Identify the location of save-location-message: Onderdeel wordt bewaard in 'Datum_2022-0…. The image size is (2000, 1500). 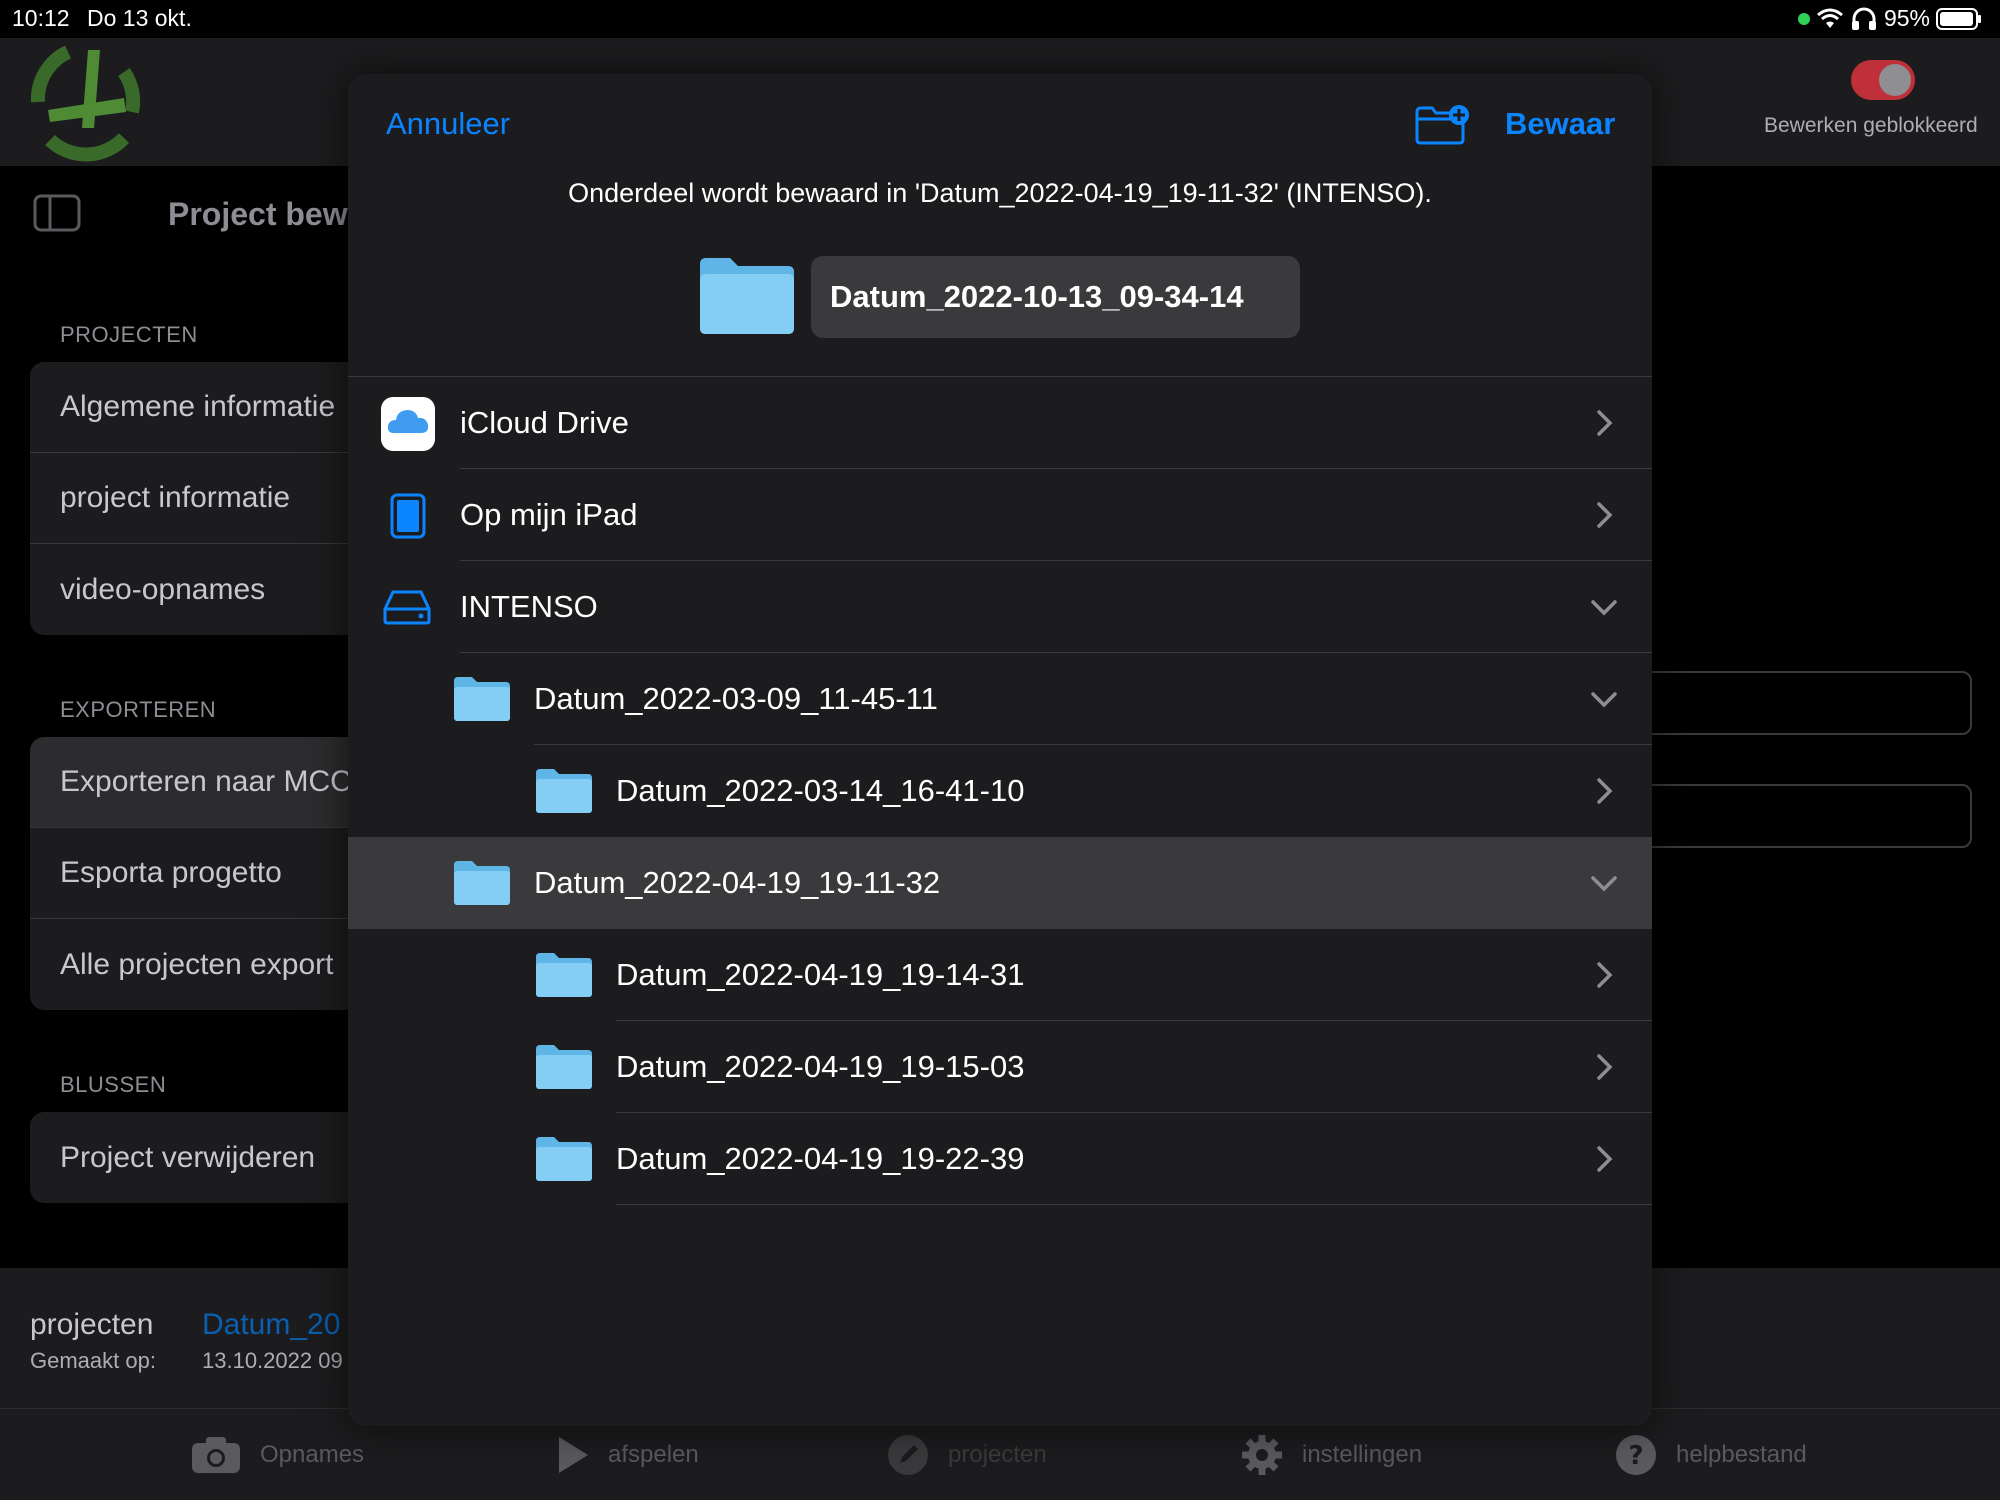
(1000, 193).